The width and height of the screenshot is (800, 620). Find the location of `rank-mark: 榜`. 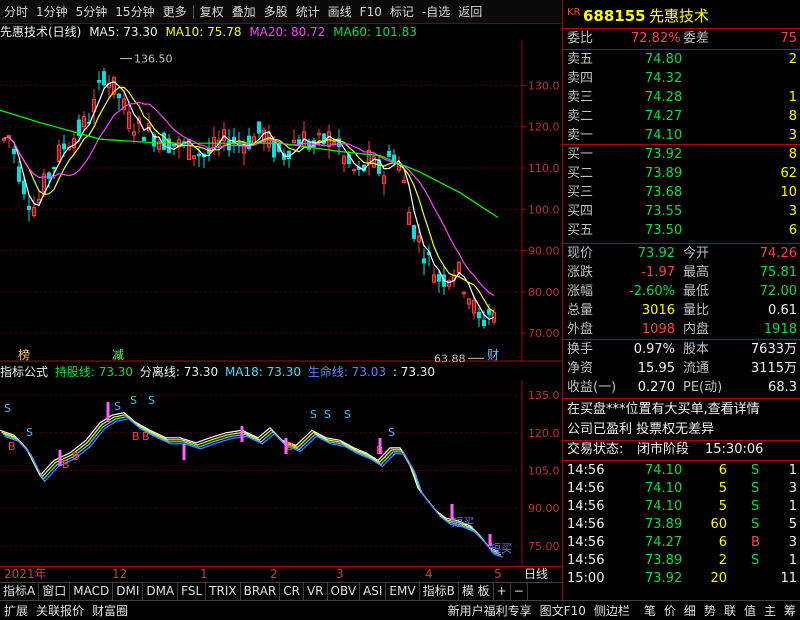

rank-mark: 榜 is located at coordinates (24, 354).